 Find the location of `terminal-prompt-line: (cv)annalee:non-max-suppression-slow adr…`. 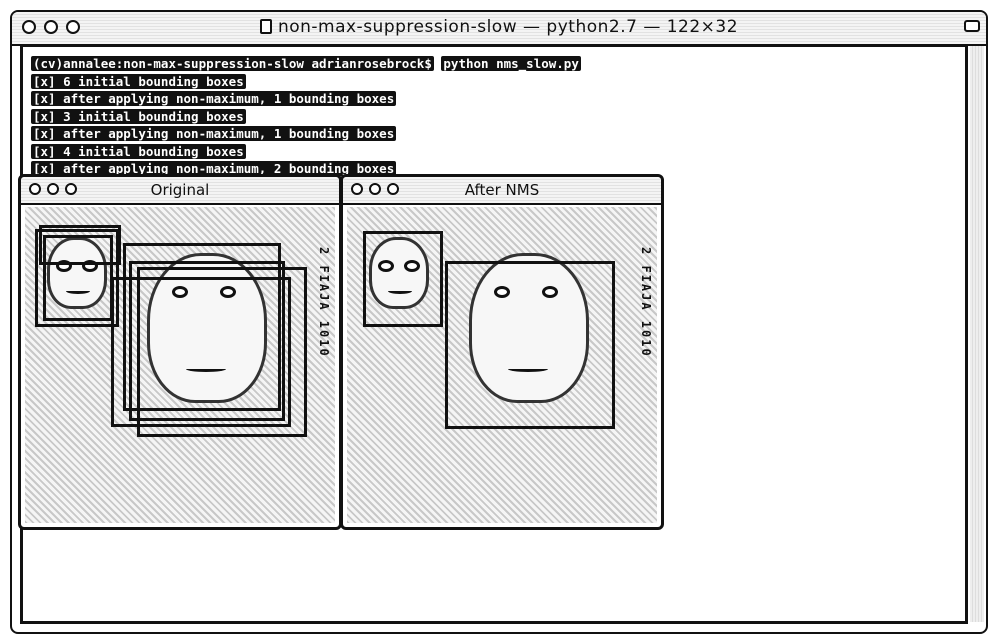

terminal-prompt-line: (cv)annalee:non-max-suppression-slow adr… is located at coordinates (306, 64).